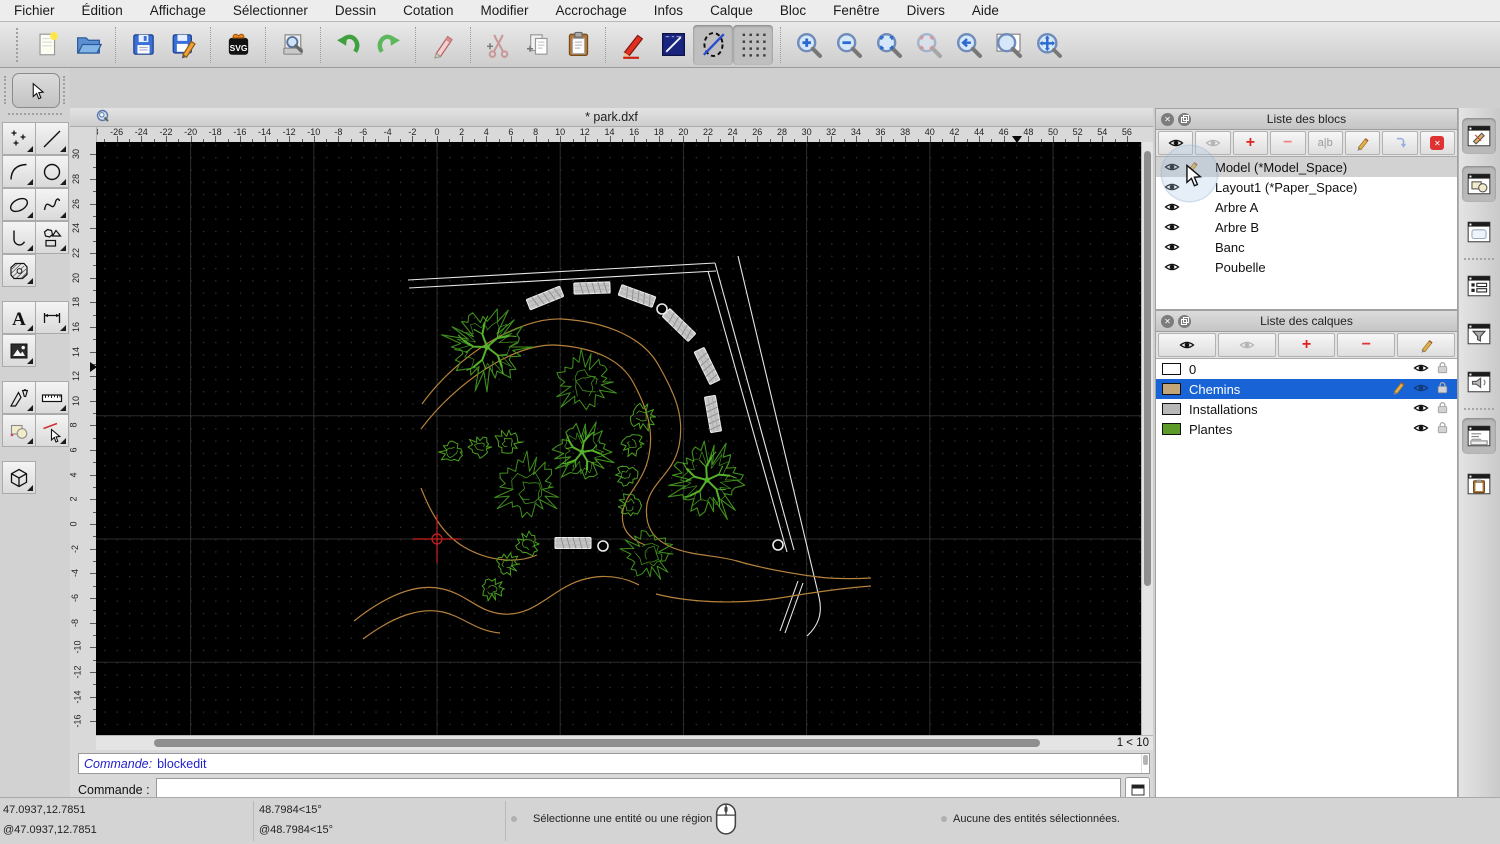  Describe the element at coordinates (538, 45) in the screenshot. I see `copy-button` at that location.